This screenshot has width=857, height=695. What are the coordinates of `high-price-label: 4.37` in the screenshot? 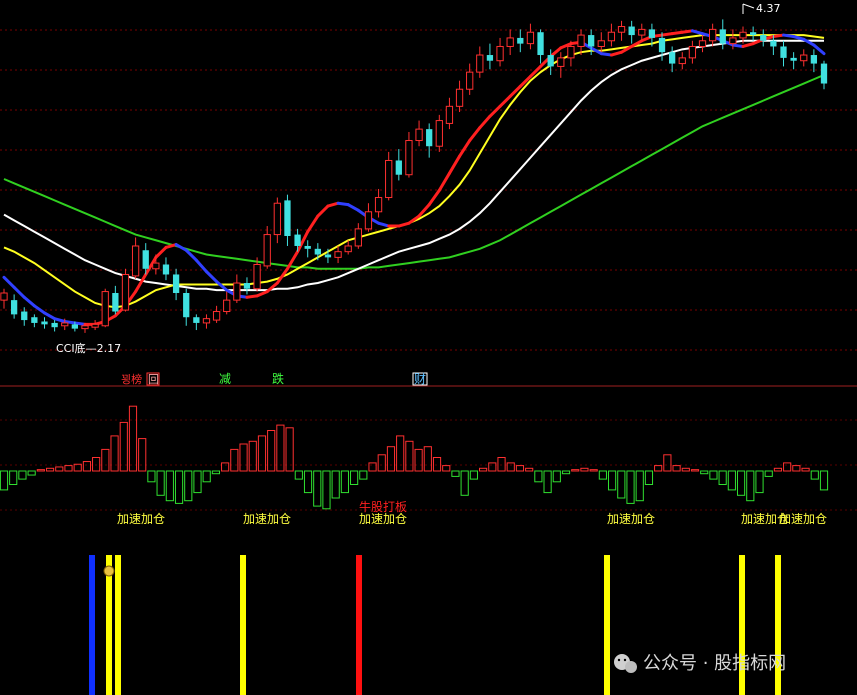 It's located at (768, 8).